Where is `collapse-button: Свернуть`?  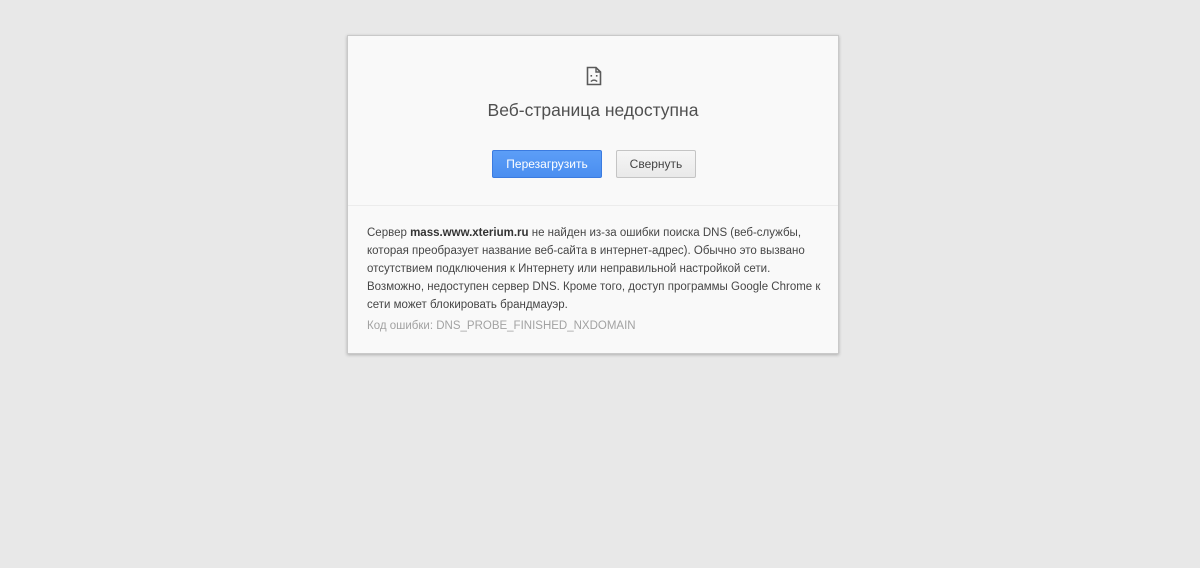
collapse-button: Свернуть is located at coordinates (656, 164).